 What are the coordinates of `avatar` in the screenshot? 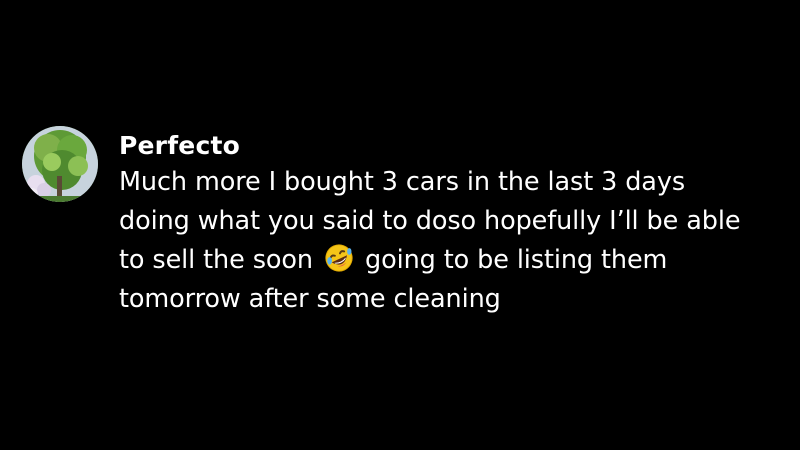 It's located at (60, 164).